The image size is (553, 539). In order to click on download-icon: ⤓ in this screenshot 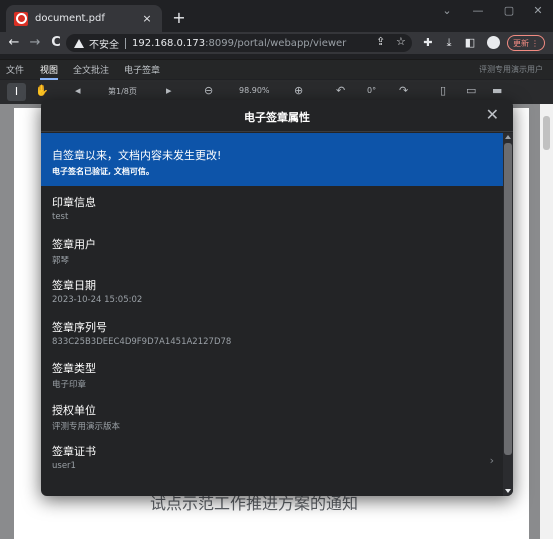, I will do `click(449, 43)`.